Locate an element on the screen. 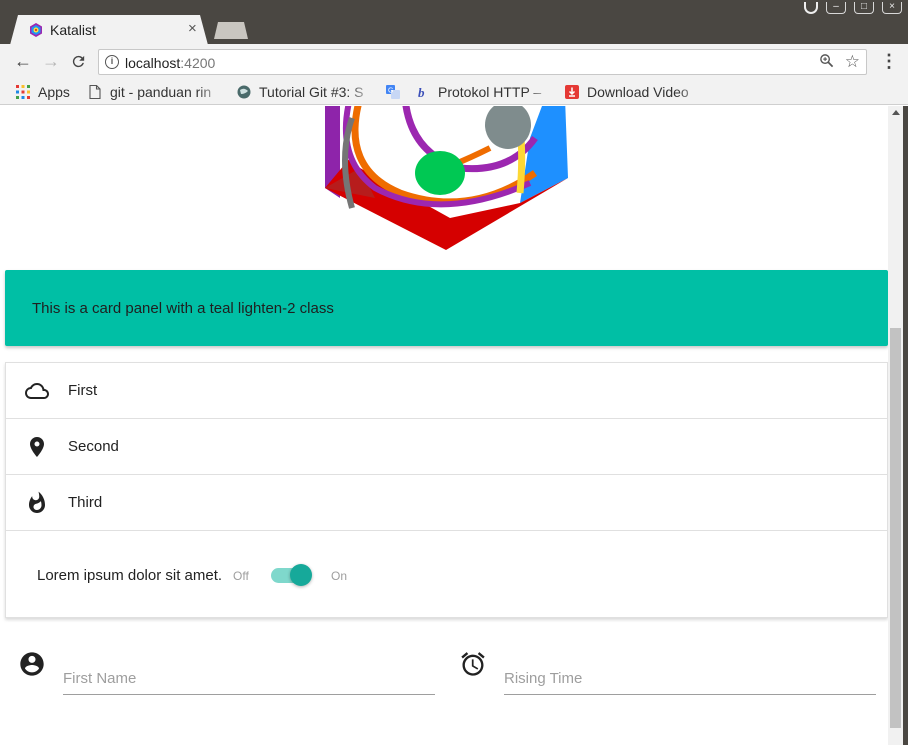  profile-icon is located at coordinates (811, 8).